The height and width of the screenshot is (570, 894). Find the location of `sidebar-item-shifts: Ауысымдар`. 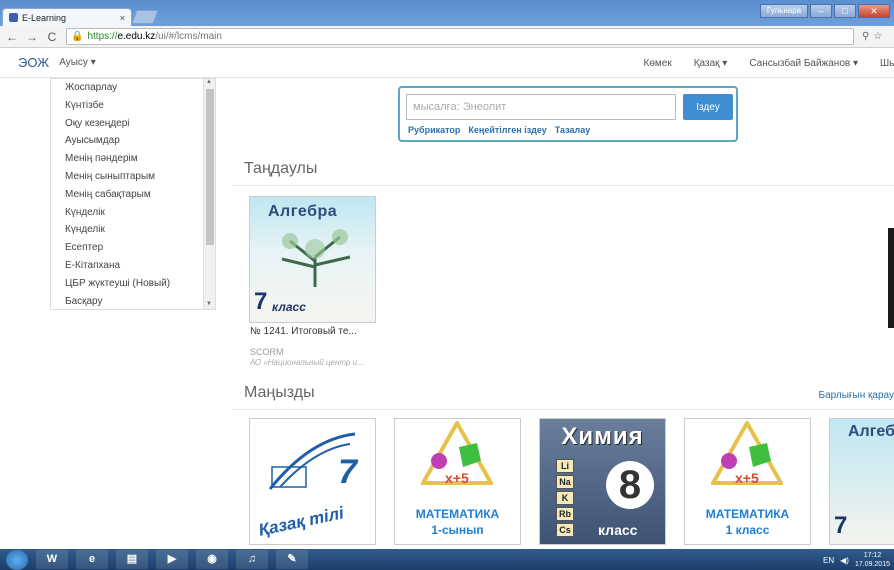

sidebar-item-shifts: Ауысымдар is located at coordinates (133, 141).